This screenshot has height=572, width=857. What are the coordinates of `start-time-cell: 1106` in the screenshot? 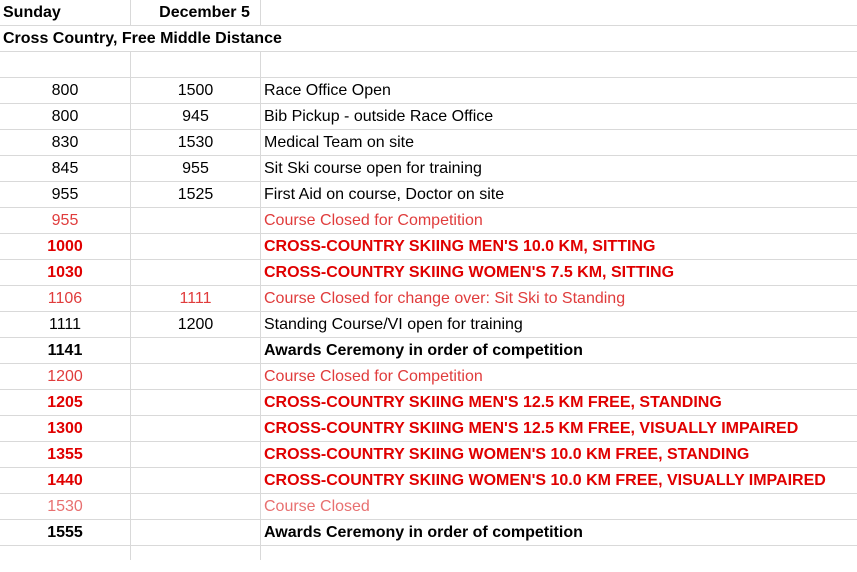 It's located at (65, 298).